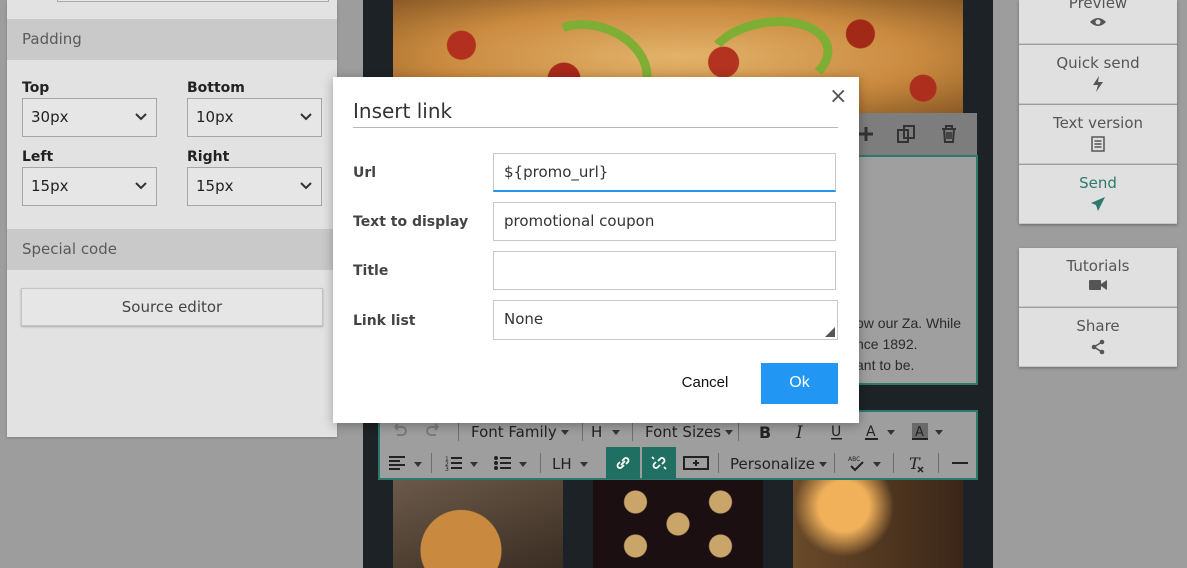  I want to click on top-field-remnant, so click(193, 1).